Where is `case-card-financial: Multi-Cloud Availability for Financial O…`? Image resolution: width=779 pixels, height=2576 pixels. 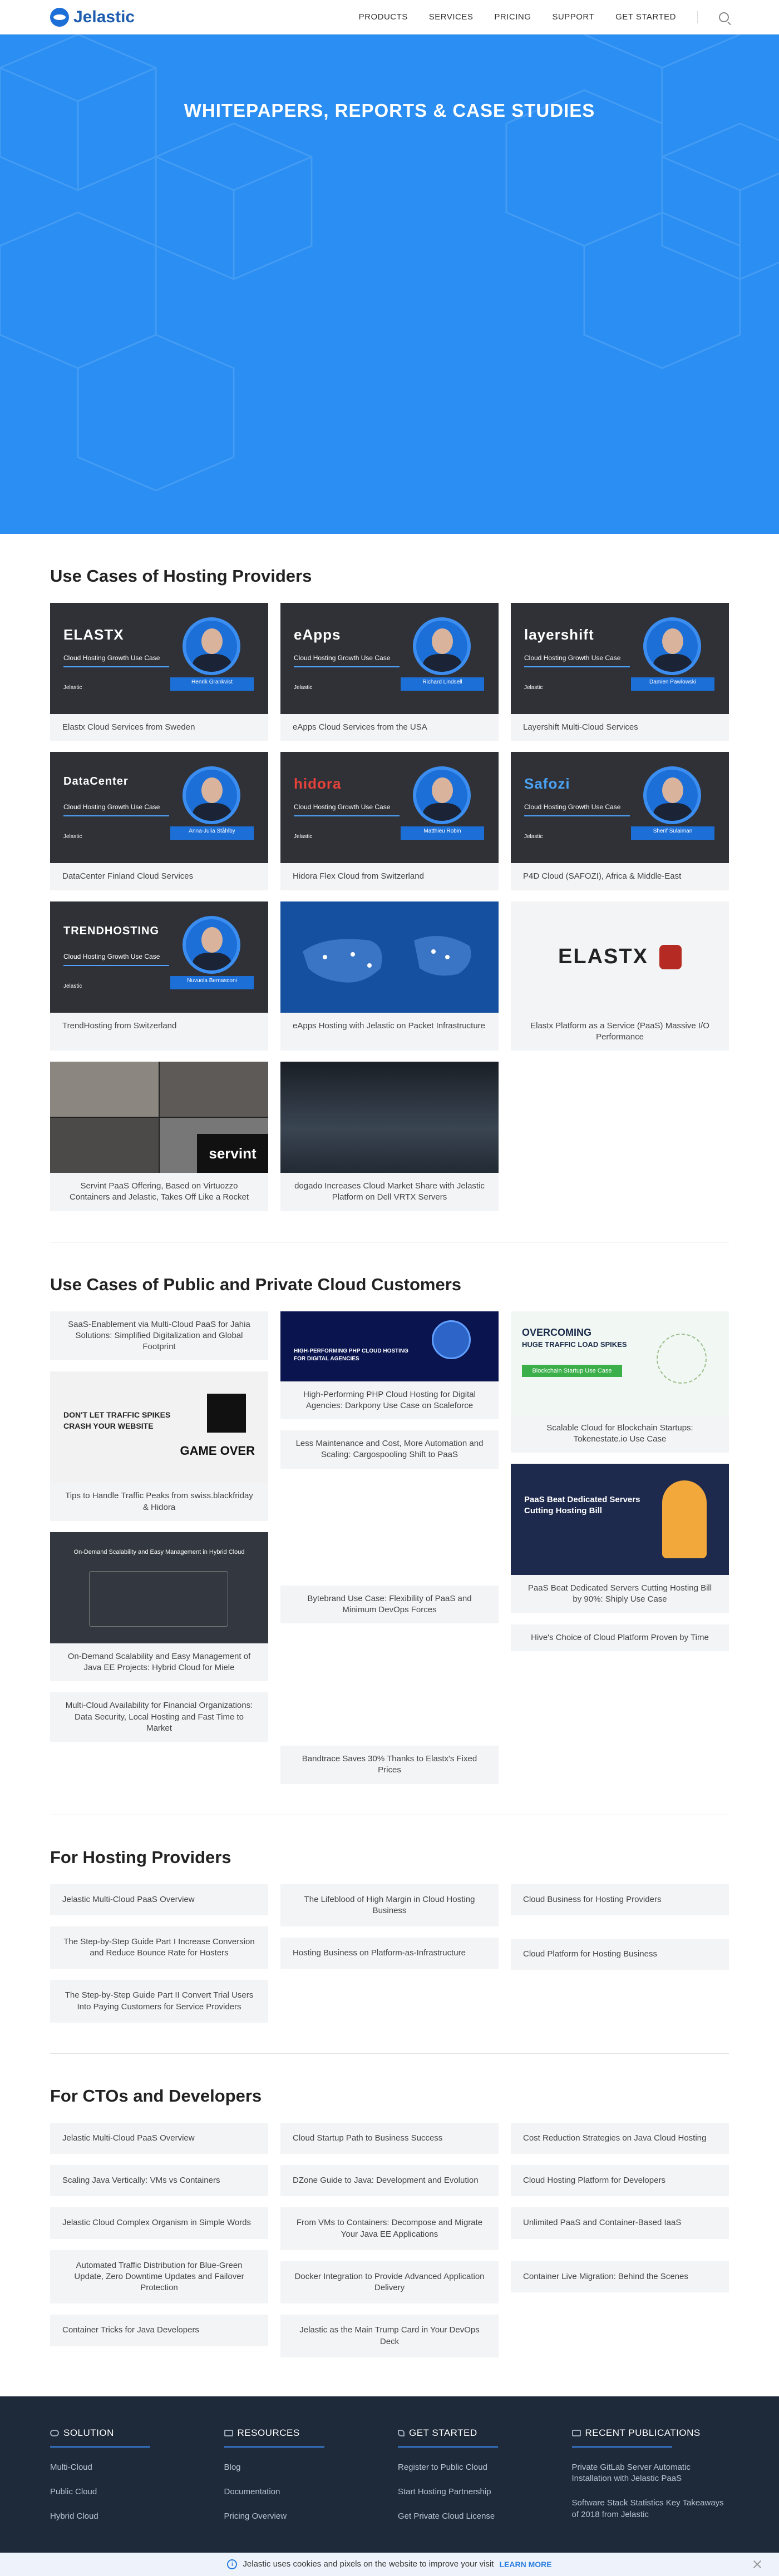
case-card-financial: Multi-Cloud Availability for Financial O… is located at coordinates (159, 1717).